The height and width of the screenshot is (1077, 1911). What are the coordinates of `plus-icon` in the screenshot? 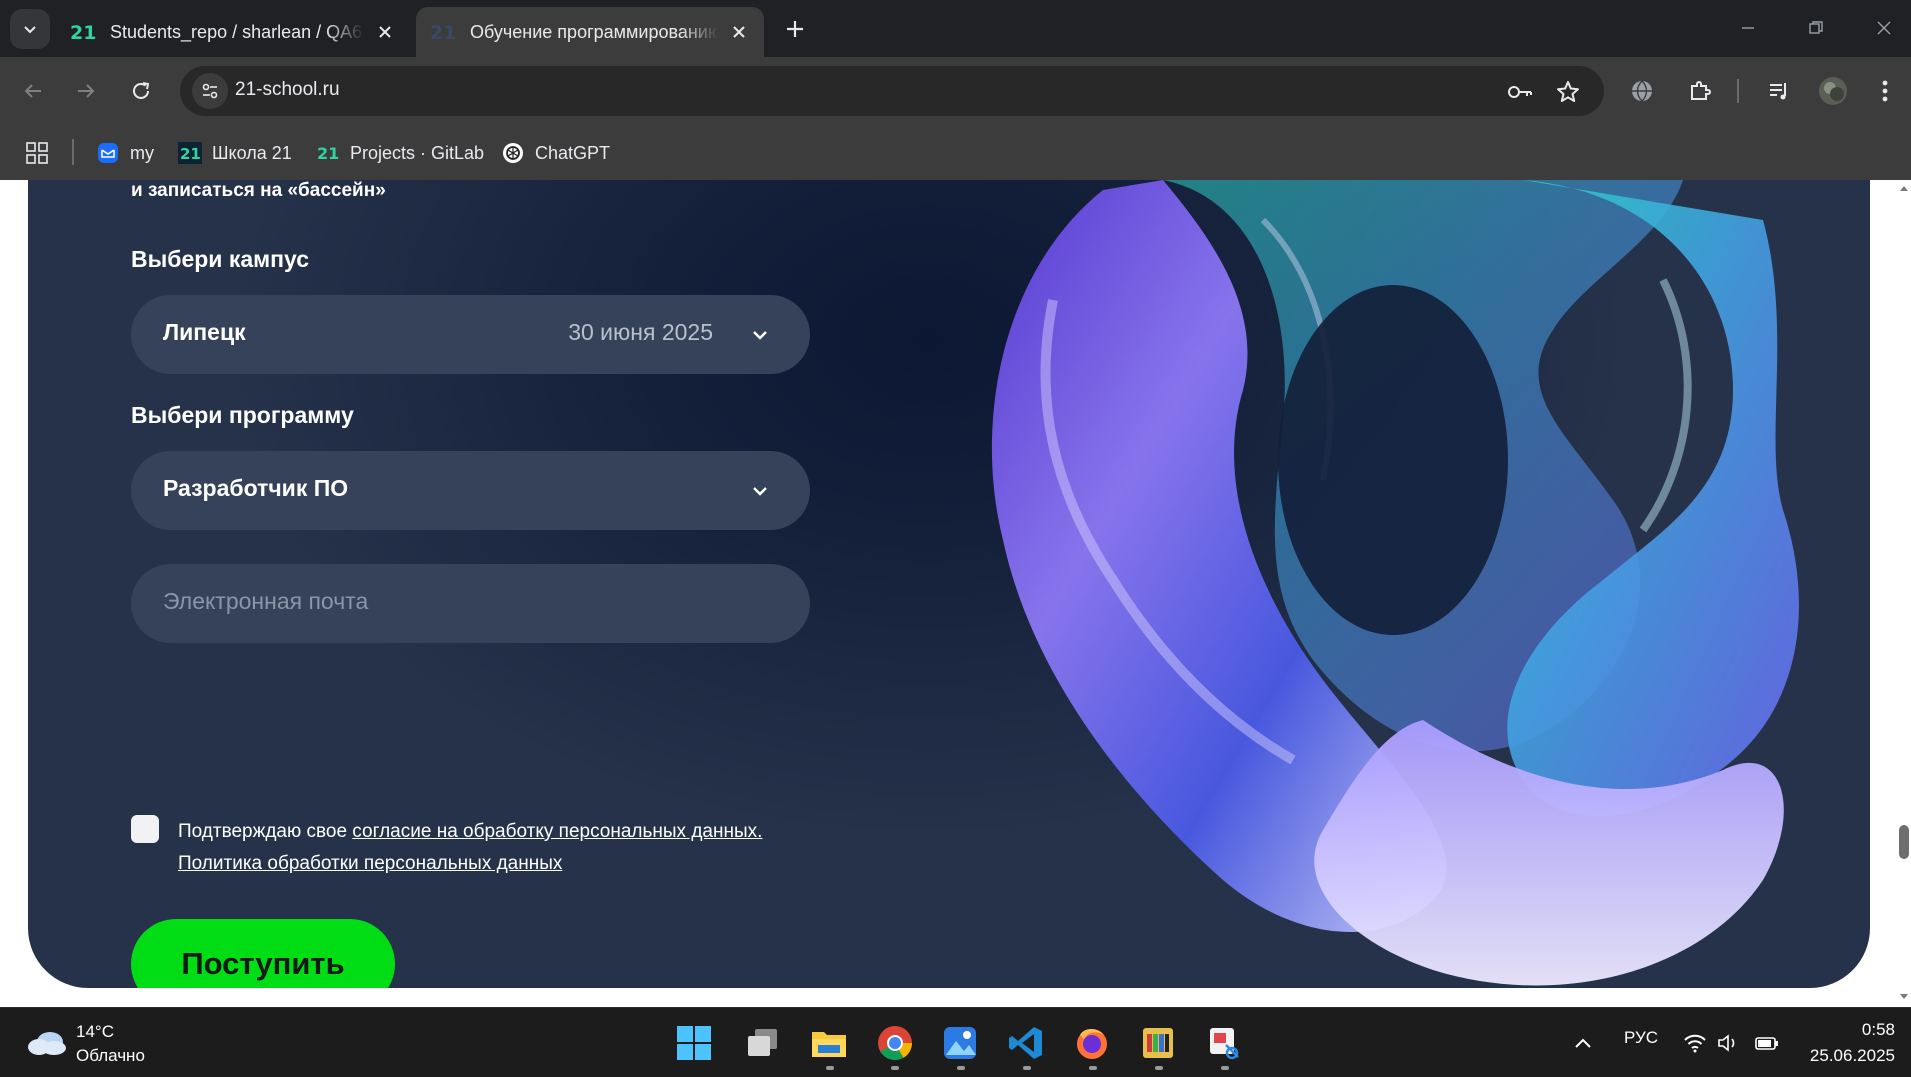 It's located at (795, 29).